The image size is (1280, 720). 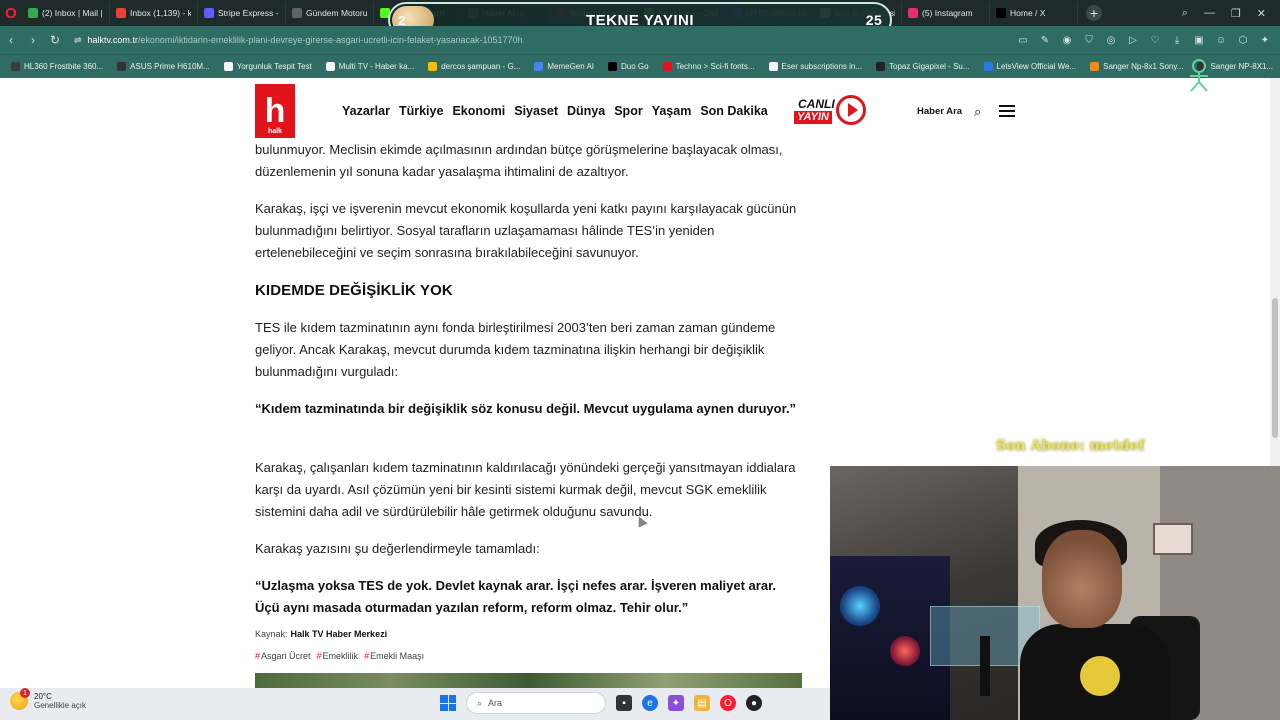 I want to click on edge-icon: e, so click(x=650, y=703).